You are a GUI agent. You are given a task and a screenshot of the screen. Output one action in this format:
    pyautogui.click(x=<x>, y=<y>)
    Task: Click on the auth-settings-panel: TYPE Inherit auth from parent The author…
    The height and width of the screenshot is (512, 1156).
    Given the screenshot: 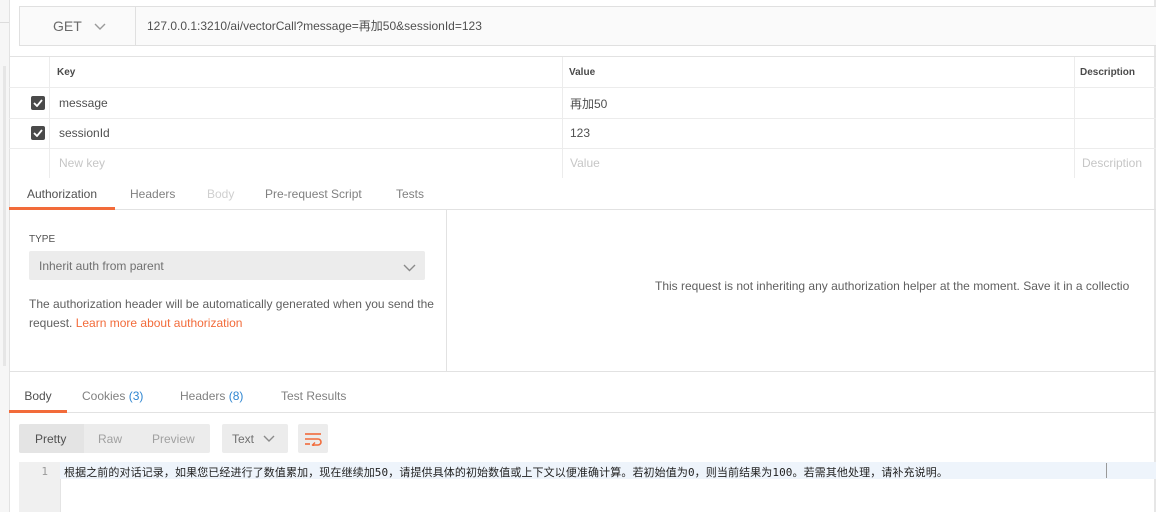 What is the action you would take?
    pyautogui.click(x=228, y=290)
    